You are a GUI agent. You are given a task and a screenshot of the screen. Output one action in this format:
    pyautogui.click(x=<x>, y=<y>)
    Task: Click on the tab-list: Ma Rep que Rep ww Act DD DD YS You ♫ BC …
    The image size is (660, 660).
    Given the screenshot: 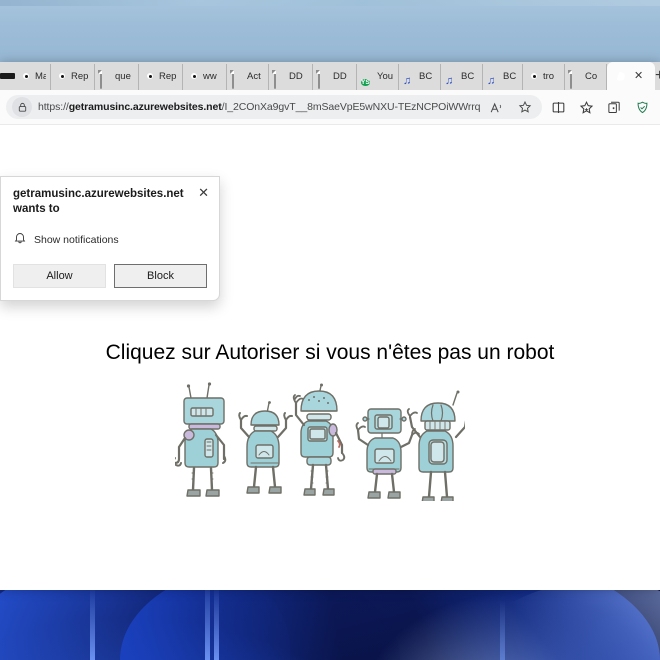 What is the action you would take?
    pyautogui.click(x=335, y=76)
    